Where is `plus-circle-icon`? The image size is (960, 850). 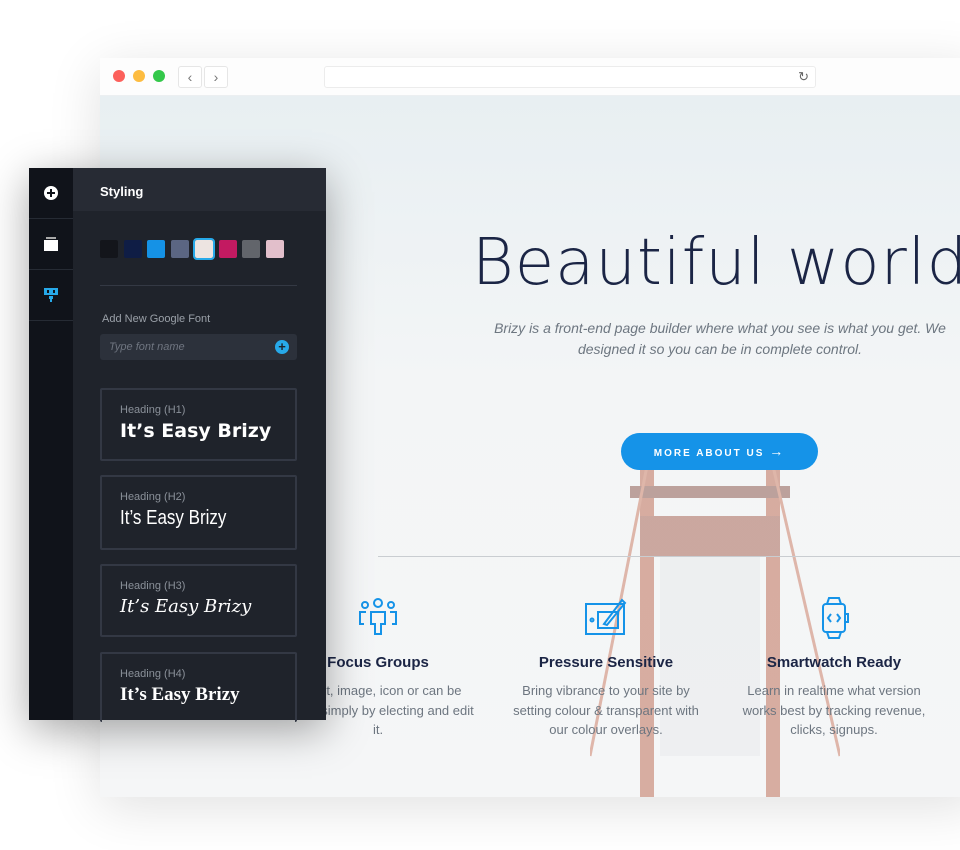 plus-circle-icon is located at coordinates (51, 193).